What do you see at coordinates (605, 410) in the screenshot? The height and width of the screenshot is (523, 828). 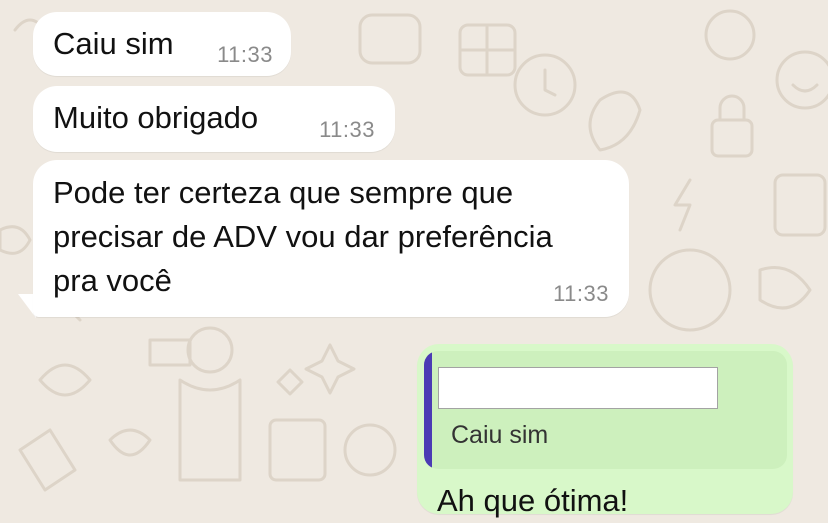 I see `quoted-message: Caiu sim` at bounding box center [605, 410].